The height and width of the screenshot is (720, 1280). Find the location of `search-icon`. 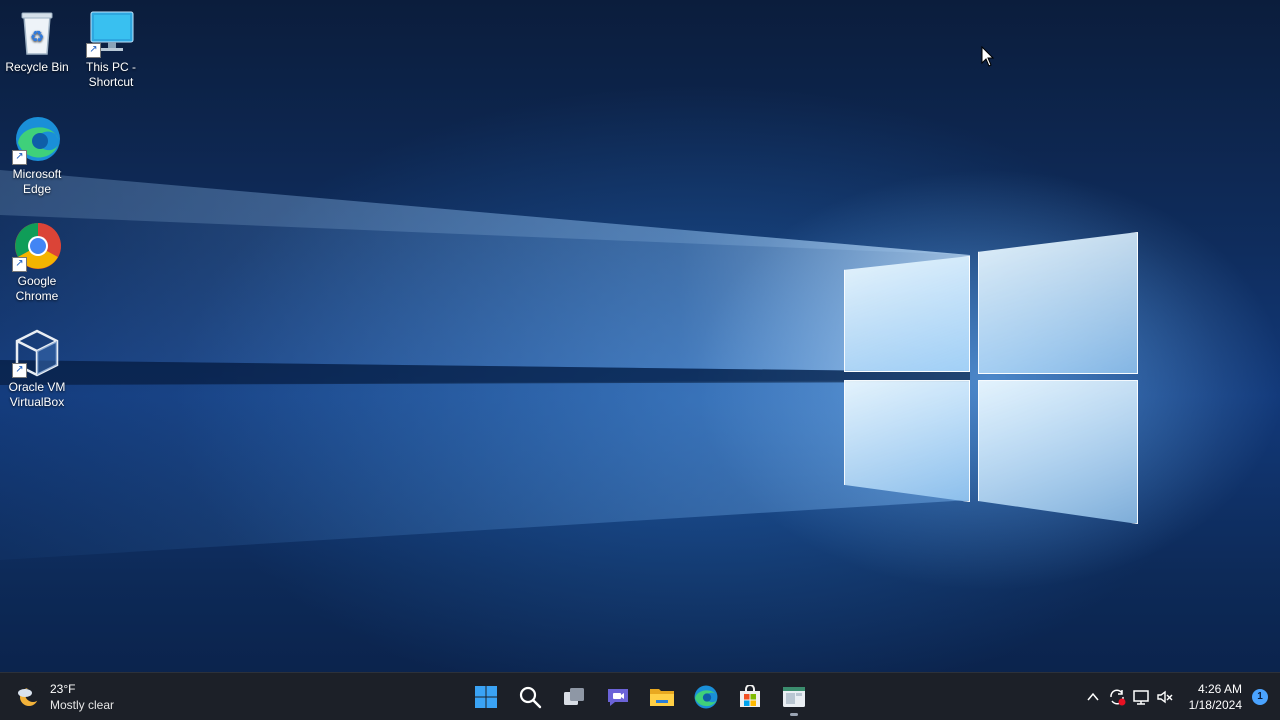

search-icon is located at coordinates (530, 697).